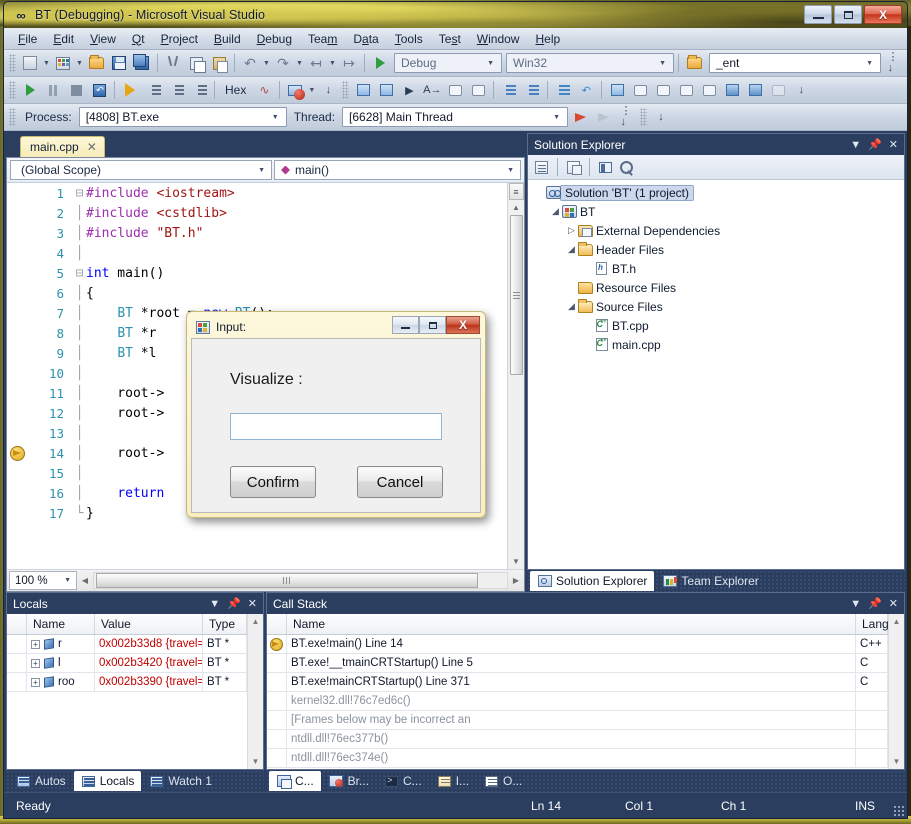 Image resolution: width=911 pixels, height=824 pixels. Describe the element at coordinates (227, 39) in the screenshot. I see `menu-build: Build` at that location.